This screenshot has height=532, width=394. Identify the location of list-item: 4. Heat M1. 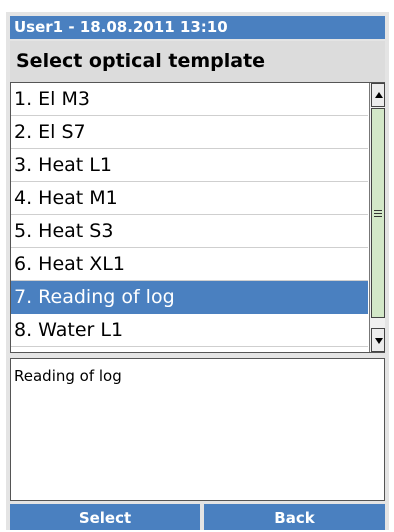
(189, 198).